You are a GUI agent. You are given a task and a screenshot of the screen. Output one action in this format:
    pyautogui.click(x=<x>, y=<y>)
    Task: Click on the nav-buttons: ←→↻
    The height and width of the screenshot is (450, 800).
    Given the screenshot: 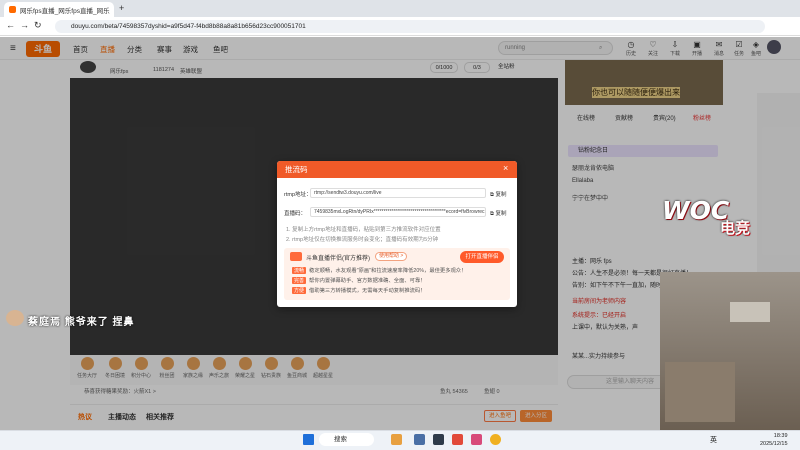 What is the action you would take?
    pyautogui.click(x=26, y=25)
    